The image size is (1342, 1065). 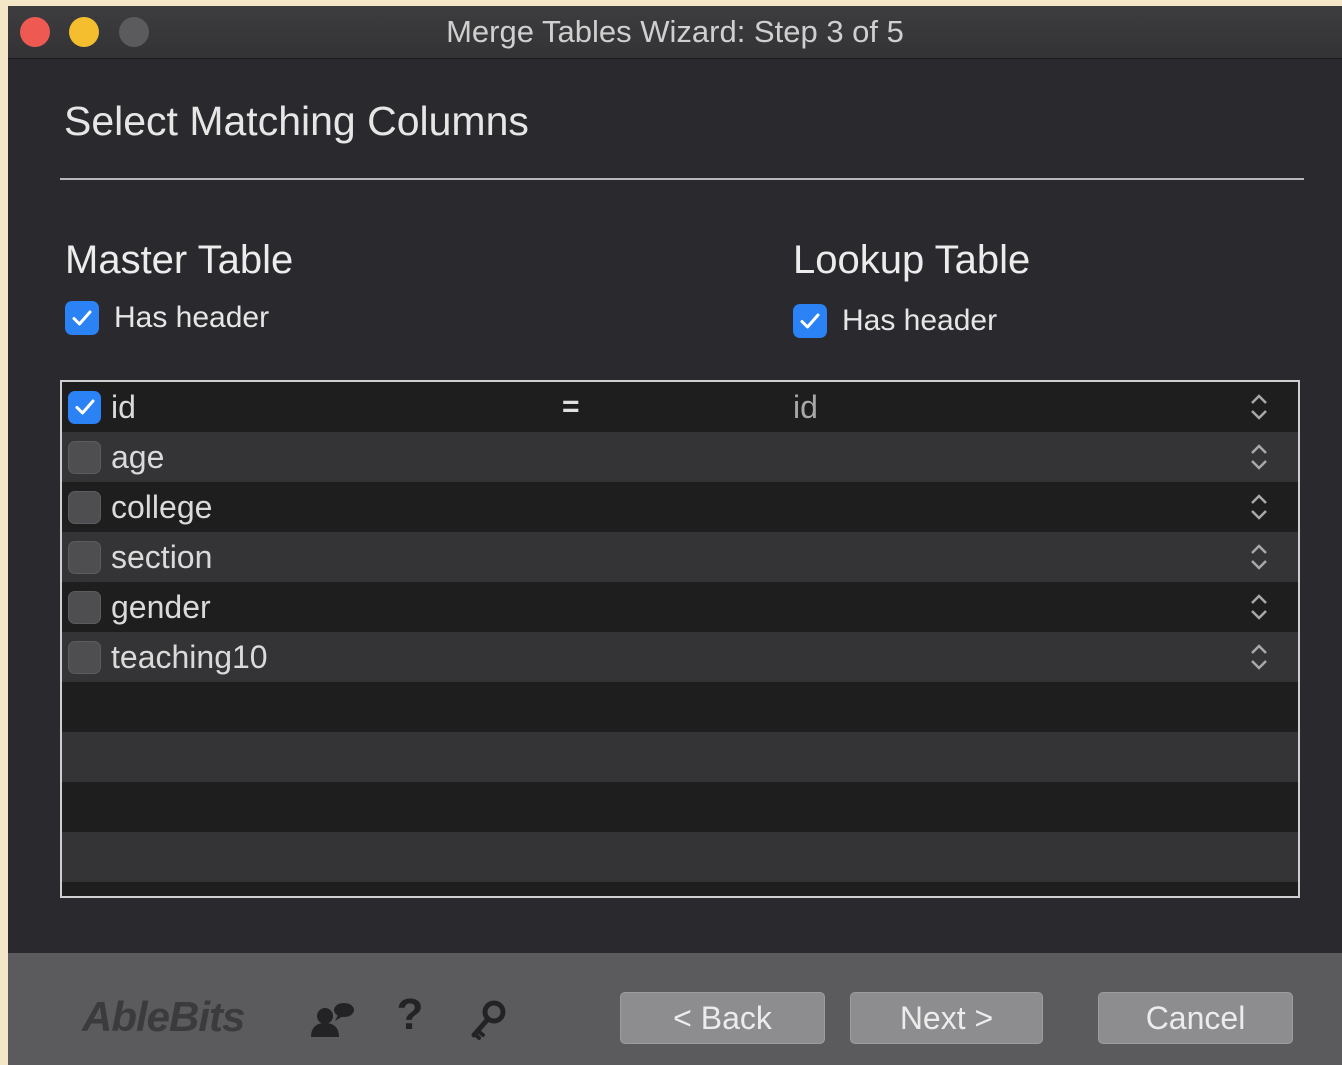 What do you see at coordinates (189, 656) in the screenshot?
I see `master-column-name: teaching10` at bounding box center [189, 656].